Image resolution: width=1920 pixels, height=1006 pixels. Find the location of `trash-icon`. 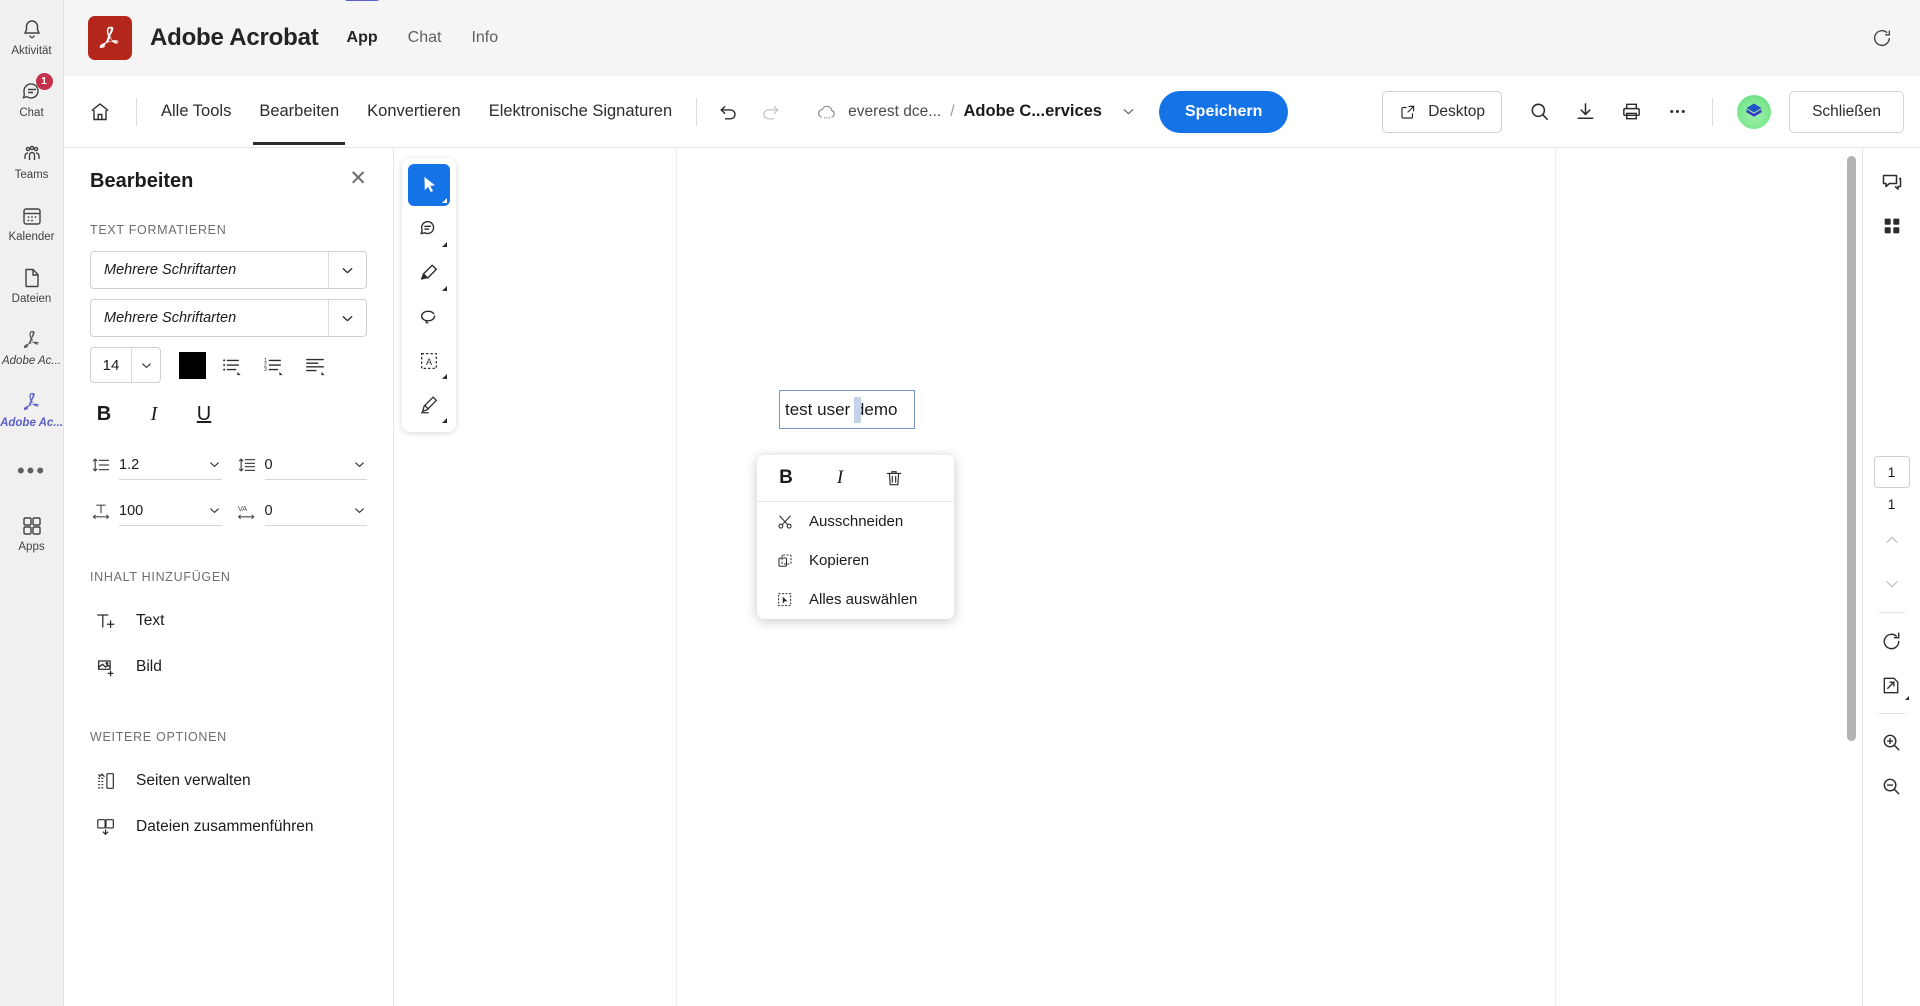

trash-icon is located at coordinates (894, 478).